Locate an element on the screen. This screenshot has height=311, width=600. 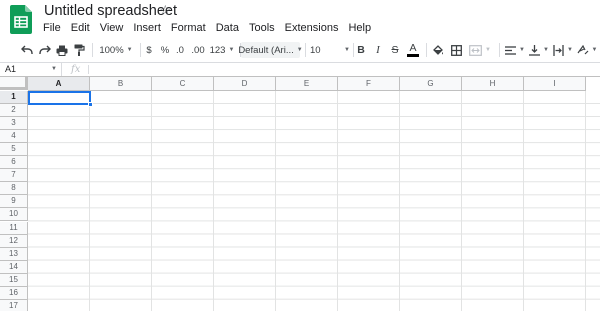
text-color-button: A is located at coordinates (413, 50).